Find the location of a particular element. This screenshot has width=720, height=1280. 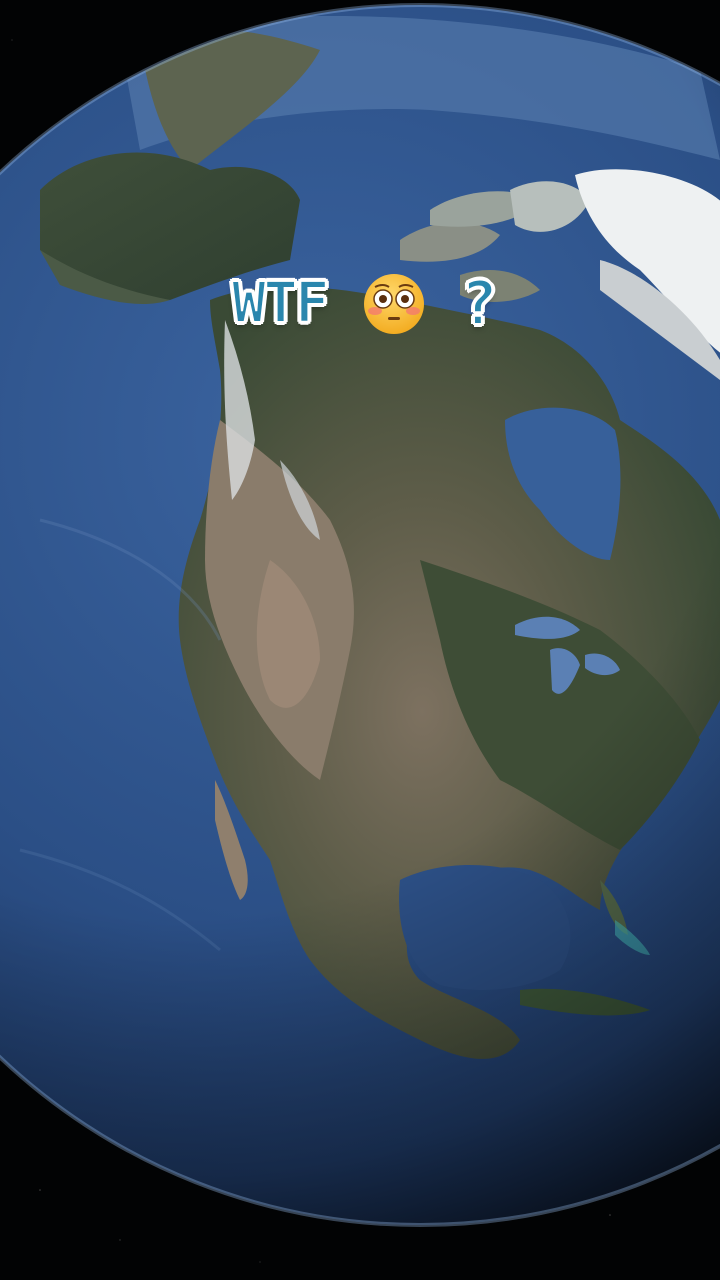

caption-question-mark: ? is located at coordinates (479, 304).